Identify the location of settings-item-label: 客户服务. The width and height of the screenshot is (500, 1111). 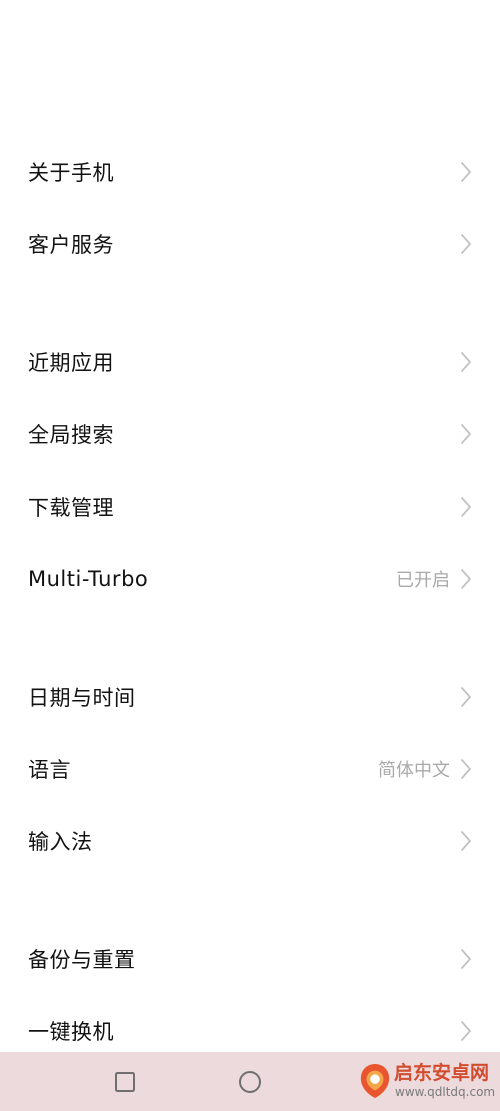
(71, 245).